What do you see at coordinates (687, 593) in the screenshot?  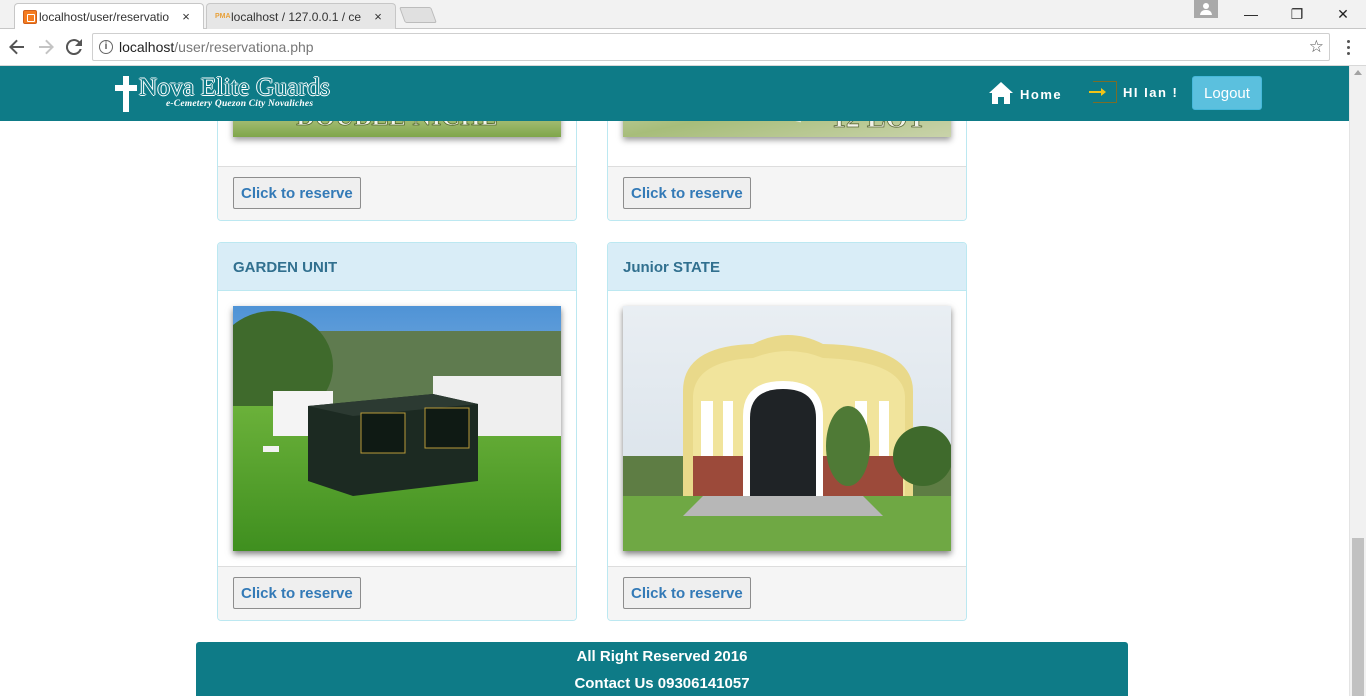 I see `reserve-button-junior-state: Click to reserve` at bounding box center [687, 593].